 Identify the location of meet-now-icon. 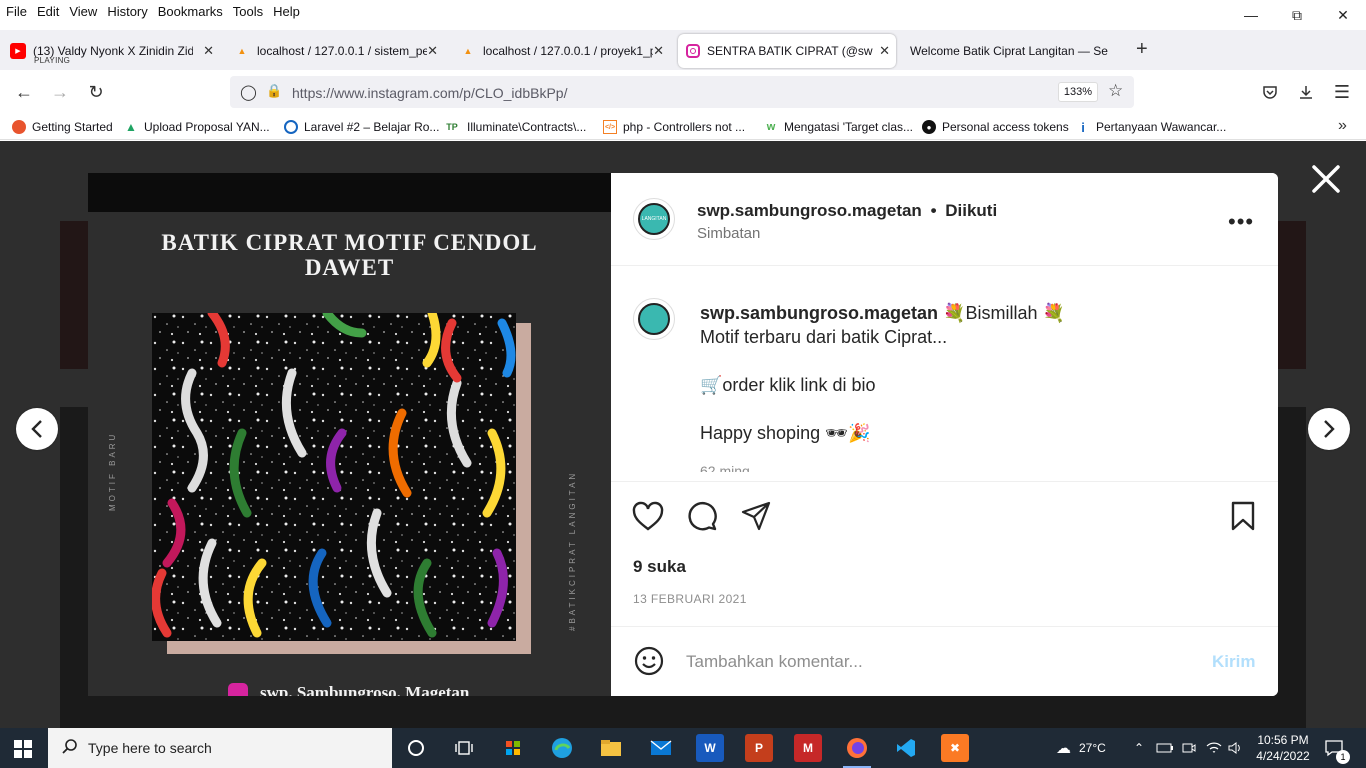
(1189, 748).